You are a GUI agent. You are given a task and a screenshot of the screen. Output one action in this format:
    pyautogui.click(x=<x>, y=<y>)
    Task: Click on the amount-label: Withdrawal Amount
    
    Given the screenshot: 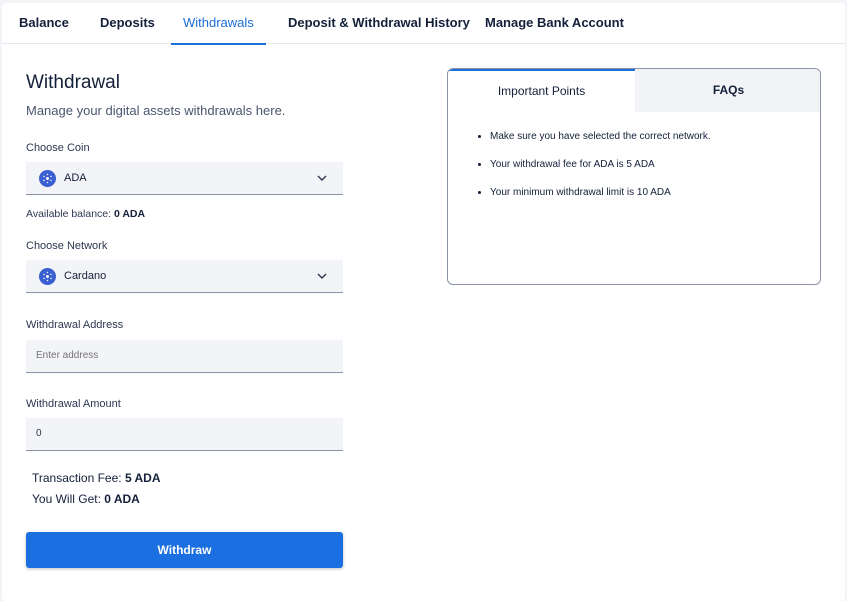 What is the action you would take?
    pyautogui.click(x=73, y=404)
    